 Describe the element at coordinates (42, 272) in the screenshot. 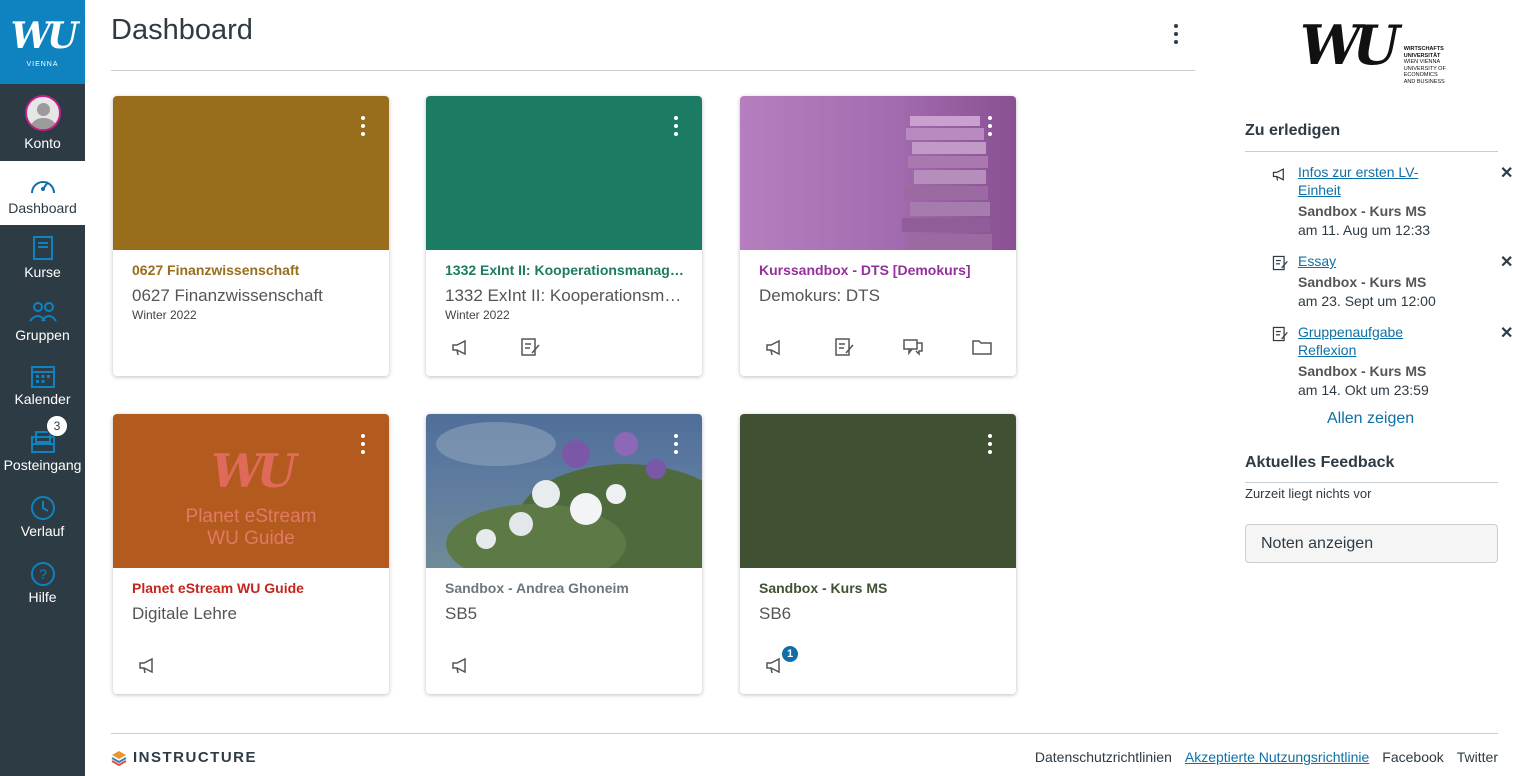

I see `nav-kurse-label: Kurse` at that location.